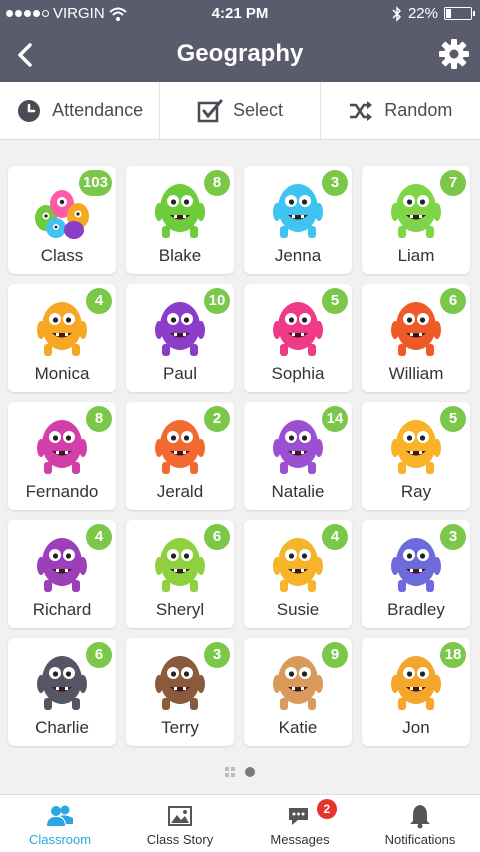  I want to click on student-card: Terry 3, so click(180, 692).